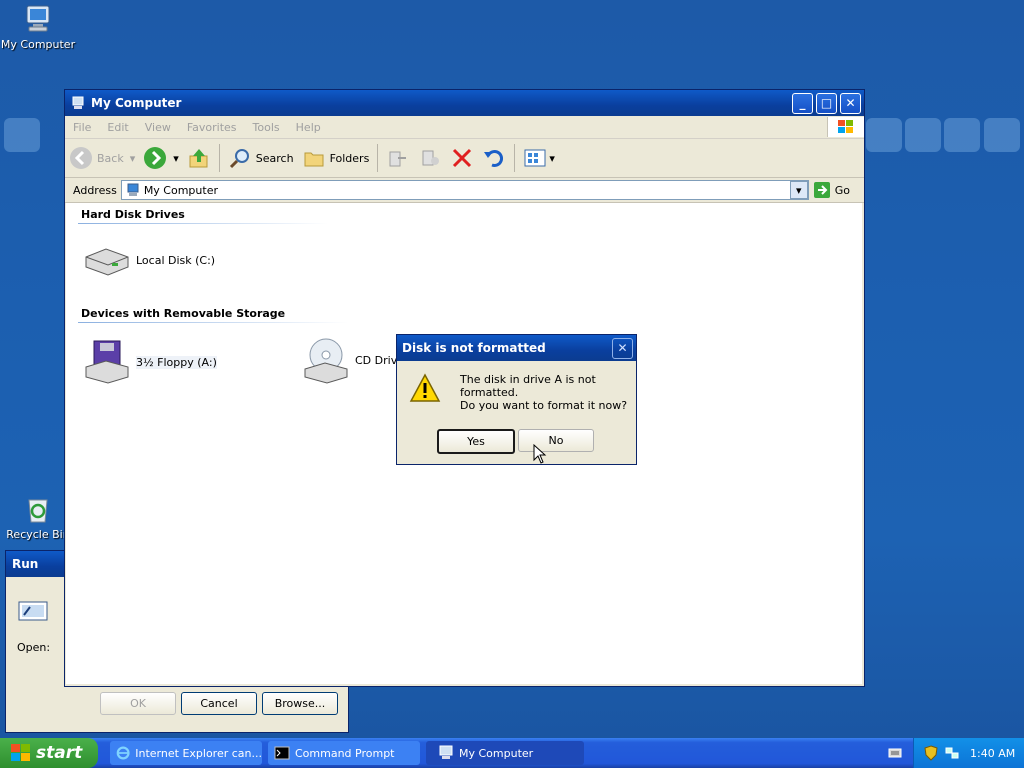 This screenshot has height=768, width=1024. What do you see at coordinates (476, 441) in the screenshot?
I see `yes-button: Yes` at bounding box center [476, 441].